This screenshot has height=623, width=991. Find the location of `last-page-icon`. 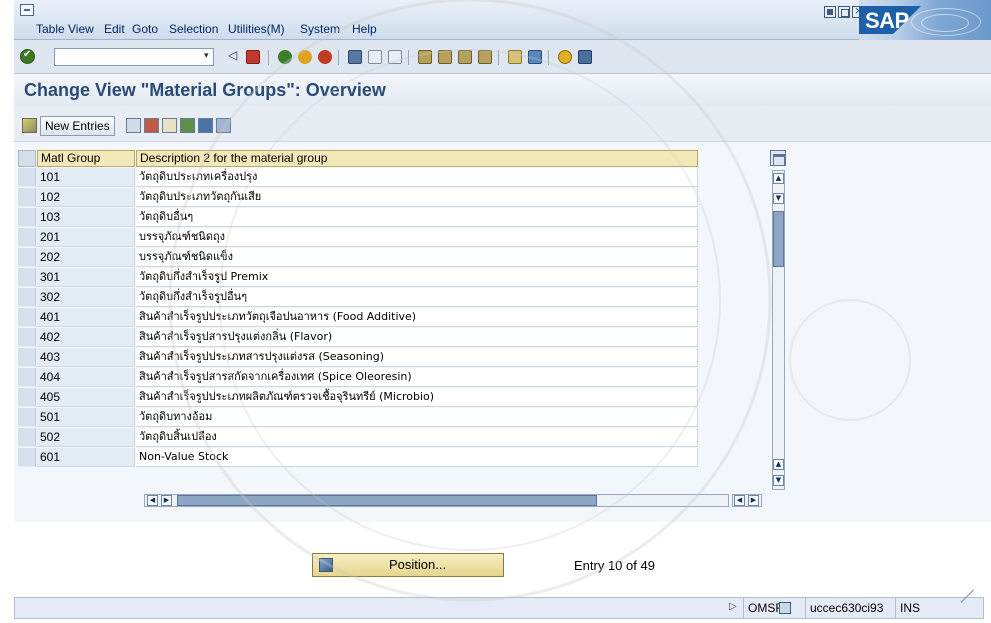

last-page-icon is located at coordinates (485, 57).